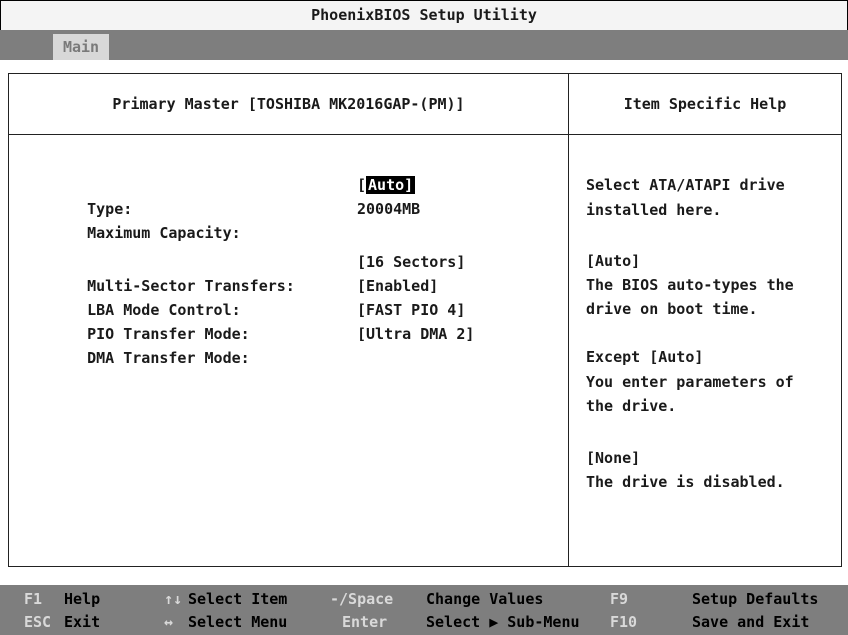 The height and width of the screenshot is (635, 848). I want to click on panel-title: Primary Master [TOSHIBA MK2016GAP-(PM)], so click(288, 104).